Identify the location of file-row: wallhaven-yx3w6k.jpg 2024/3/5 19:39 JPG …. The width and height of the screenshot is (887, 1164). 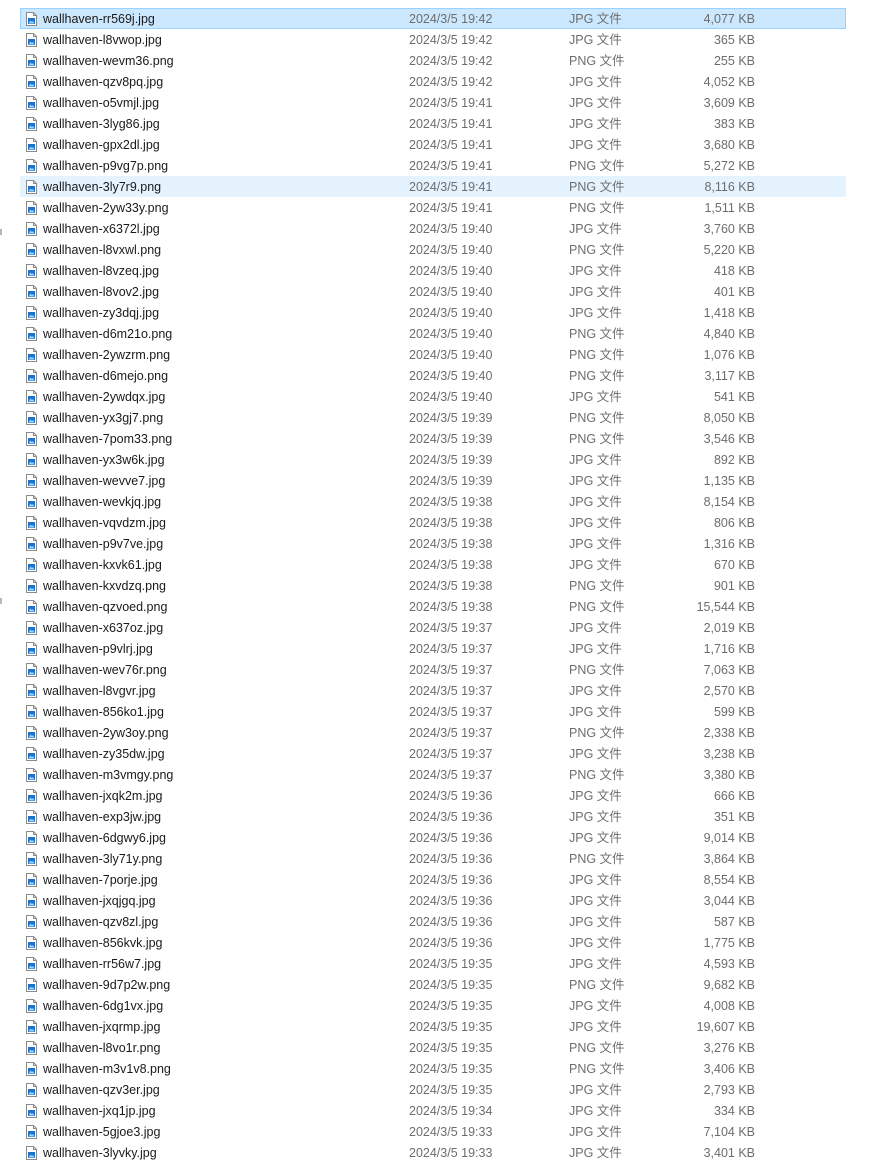
(433, 459).